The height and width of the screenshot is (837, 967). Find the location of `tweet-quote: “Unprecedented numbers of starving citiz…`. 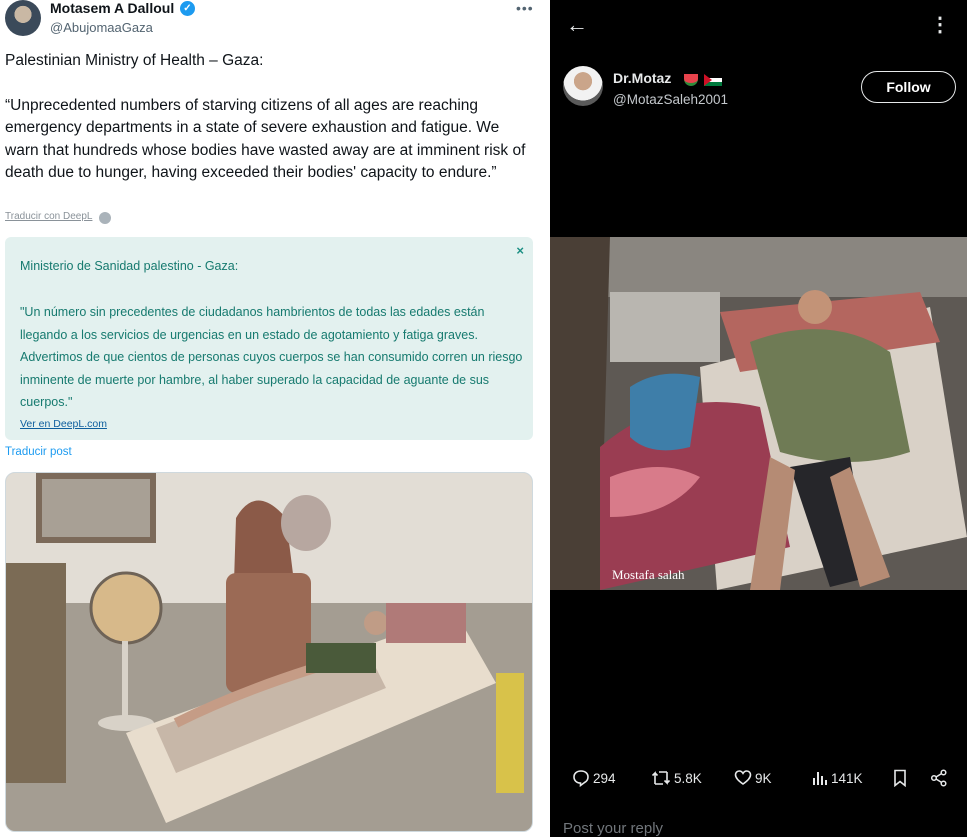

tweet-quote: “Unprecedented numbers of starving citiz… is located at coordinates (265, 139).